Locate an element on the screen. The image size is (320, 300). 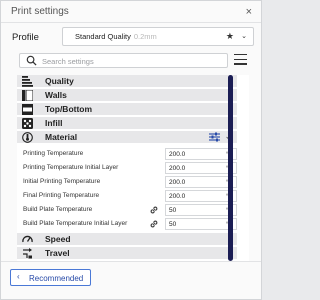
category-material: Material ⌄ is located at coordinates (127, 137).